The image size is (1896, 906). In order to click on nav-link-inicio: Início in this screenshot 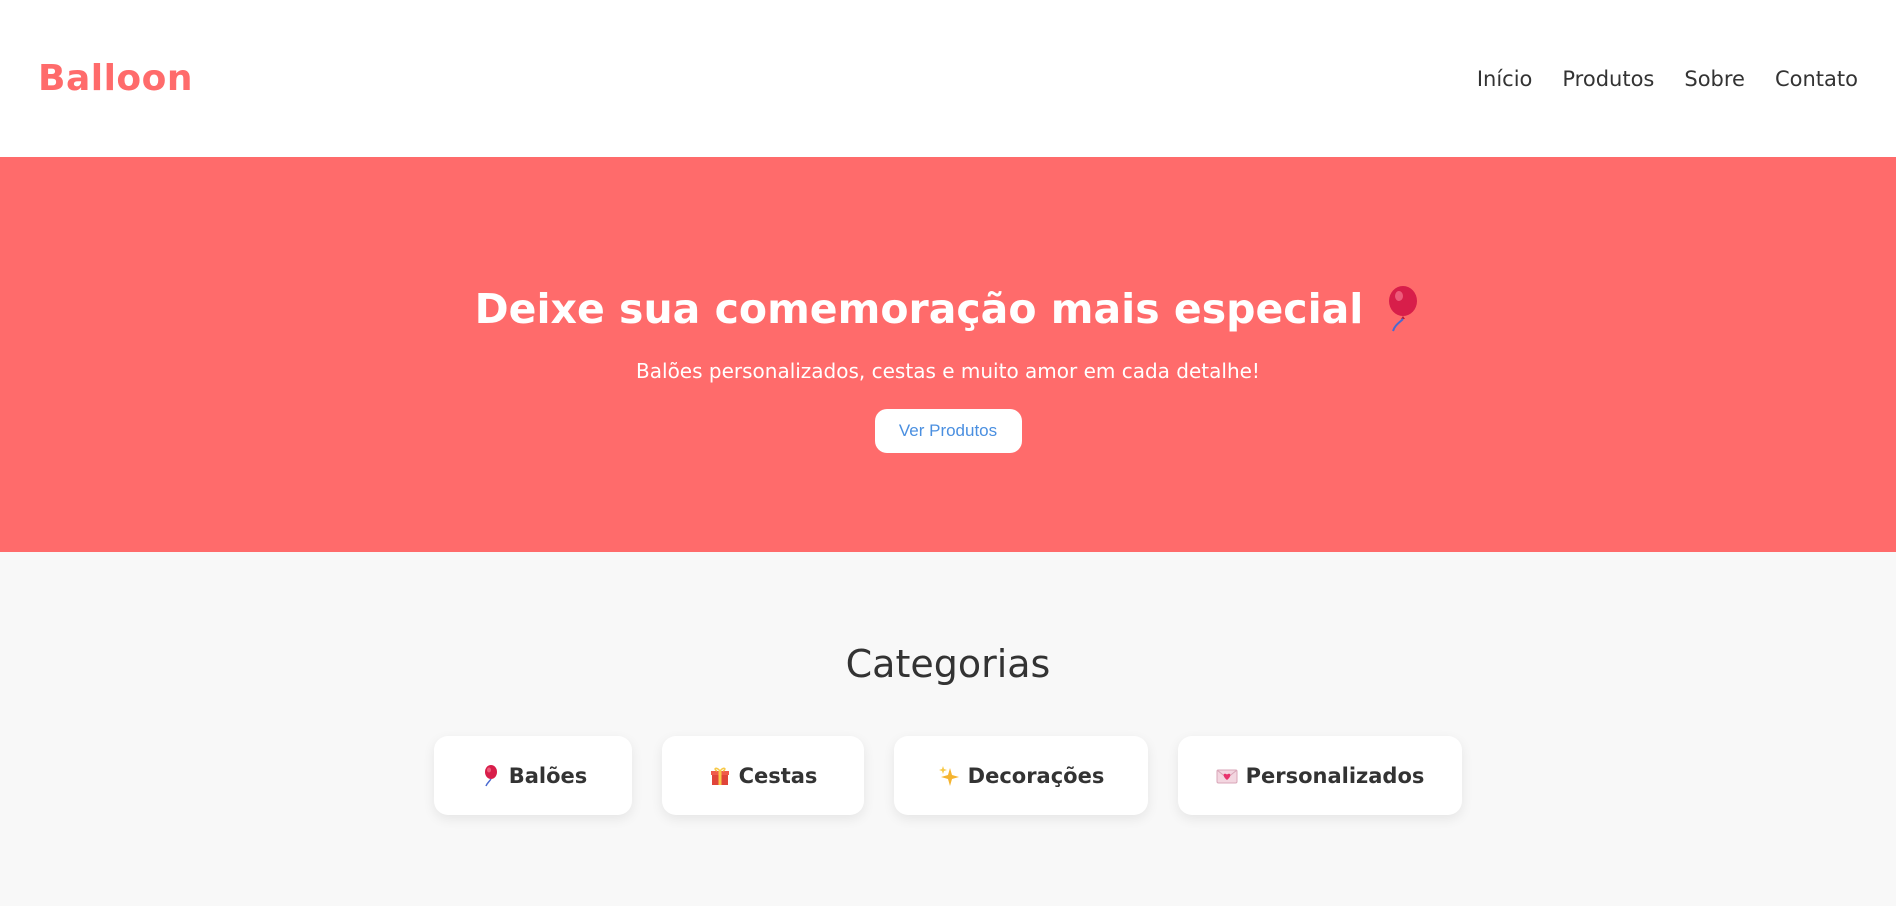, I will do `click(1505, 79)`.